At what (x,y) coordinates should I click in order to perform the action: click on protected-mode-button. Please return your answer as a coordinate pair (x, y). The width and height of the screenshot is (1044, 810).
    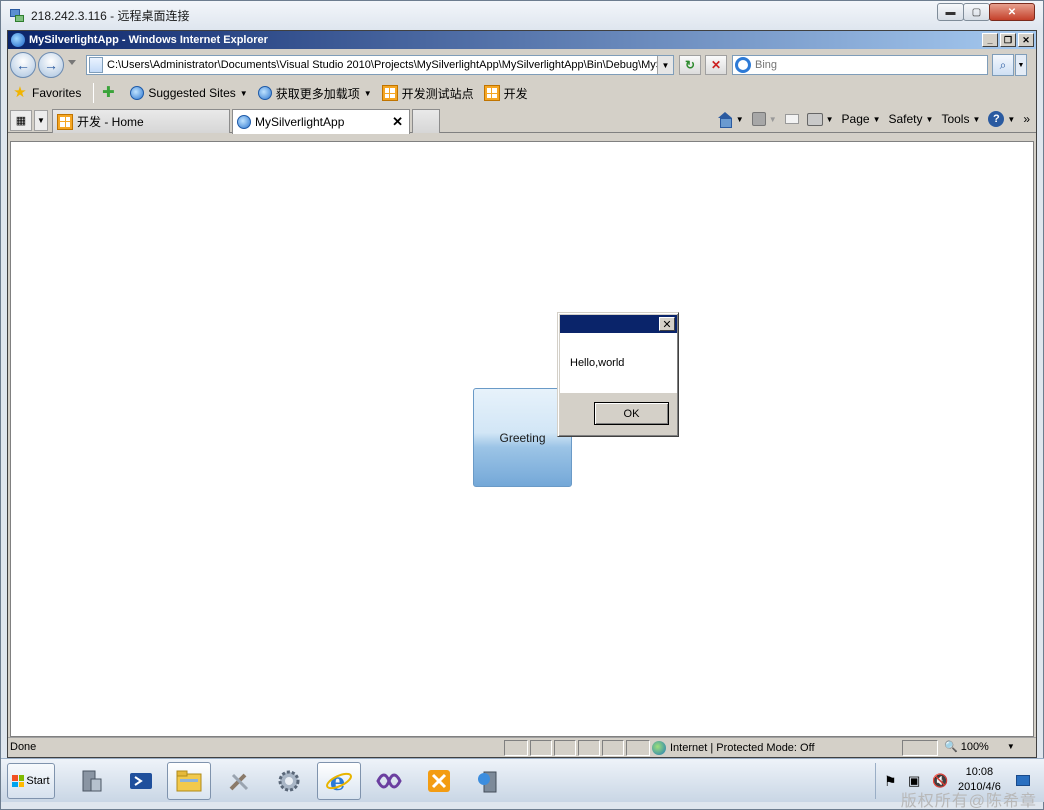
    Looking at the image, I should click on (920, 748).